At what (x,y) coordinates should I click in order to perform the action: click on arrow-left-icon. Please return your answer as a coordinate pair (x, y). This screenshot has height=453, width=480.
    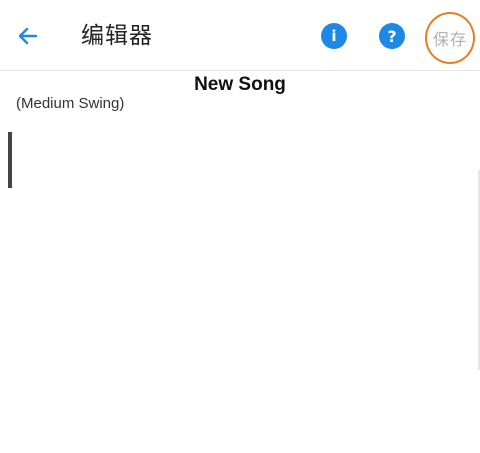
    Looking at the image, I should click on (28, 36).